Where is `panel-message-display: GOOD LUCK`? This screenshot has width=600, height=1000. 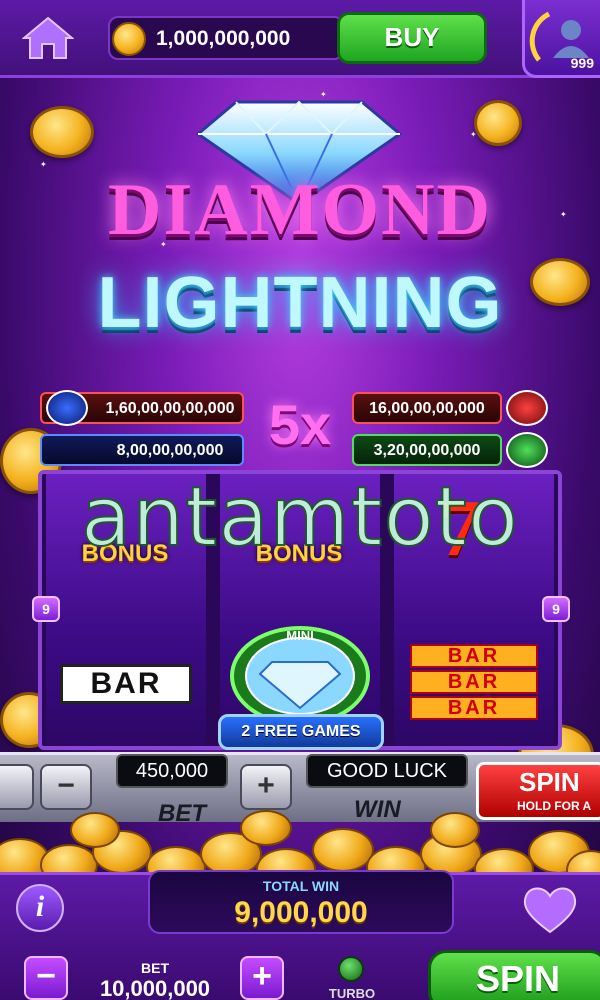
panel-message-display: GOOD LUCK is located at coordinates (387, 771).